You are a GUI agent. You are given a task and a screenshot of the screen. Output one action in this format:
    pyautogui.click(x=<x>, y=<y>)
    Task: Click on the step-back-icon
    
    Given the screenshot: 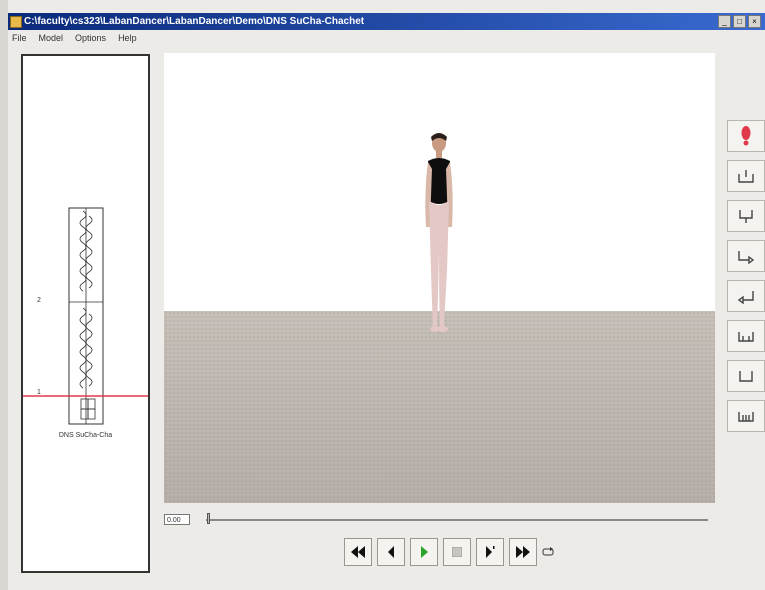 What is the action you would take?
    pyautogui.click(x=391, y=552)
    